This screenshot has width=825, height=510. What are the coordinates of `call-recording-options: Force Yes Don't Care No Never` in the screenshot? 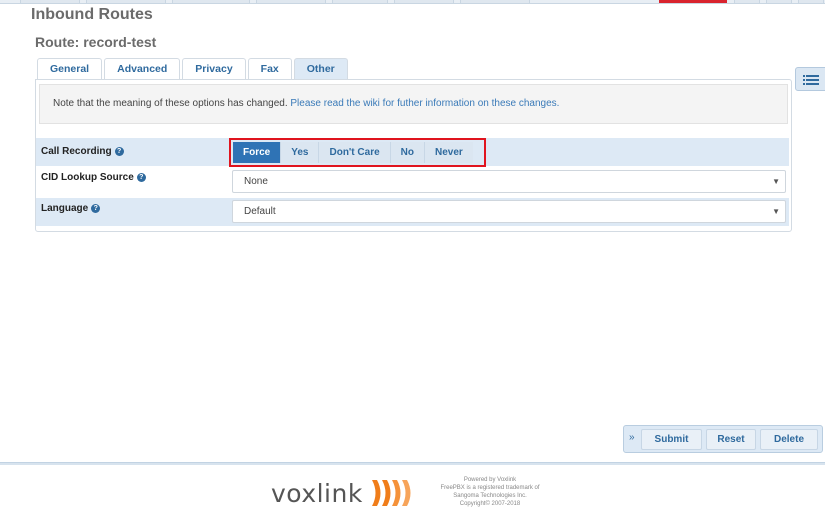 It's located at (353, 152).